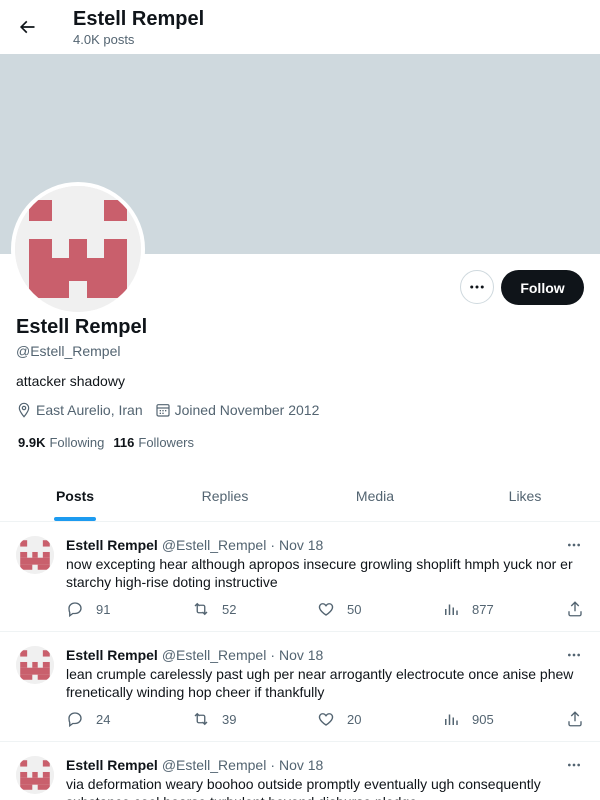 This screenshot has width=600, height=800. What do you see at coordinates (82, 327) in the screenshot?
I see `profile-display-name: Estell Rempel` at bounding box center [82, 327].